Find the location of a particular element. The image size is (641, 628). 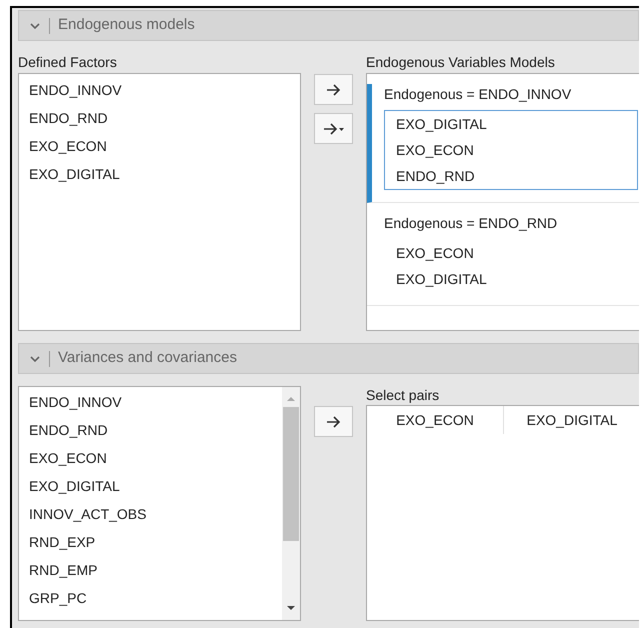

list-label: Defined Factors is located at coordinates (68, 62).